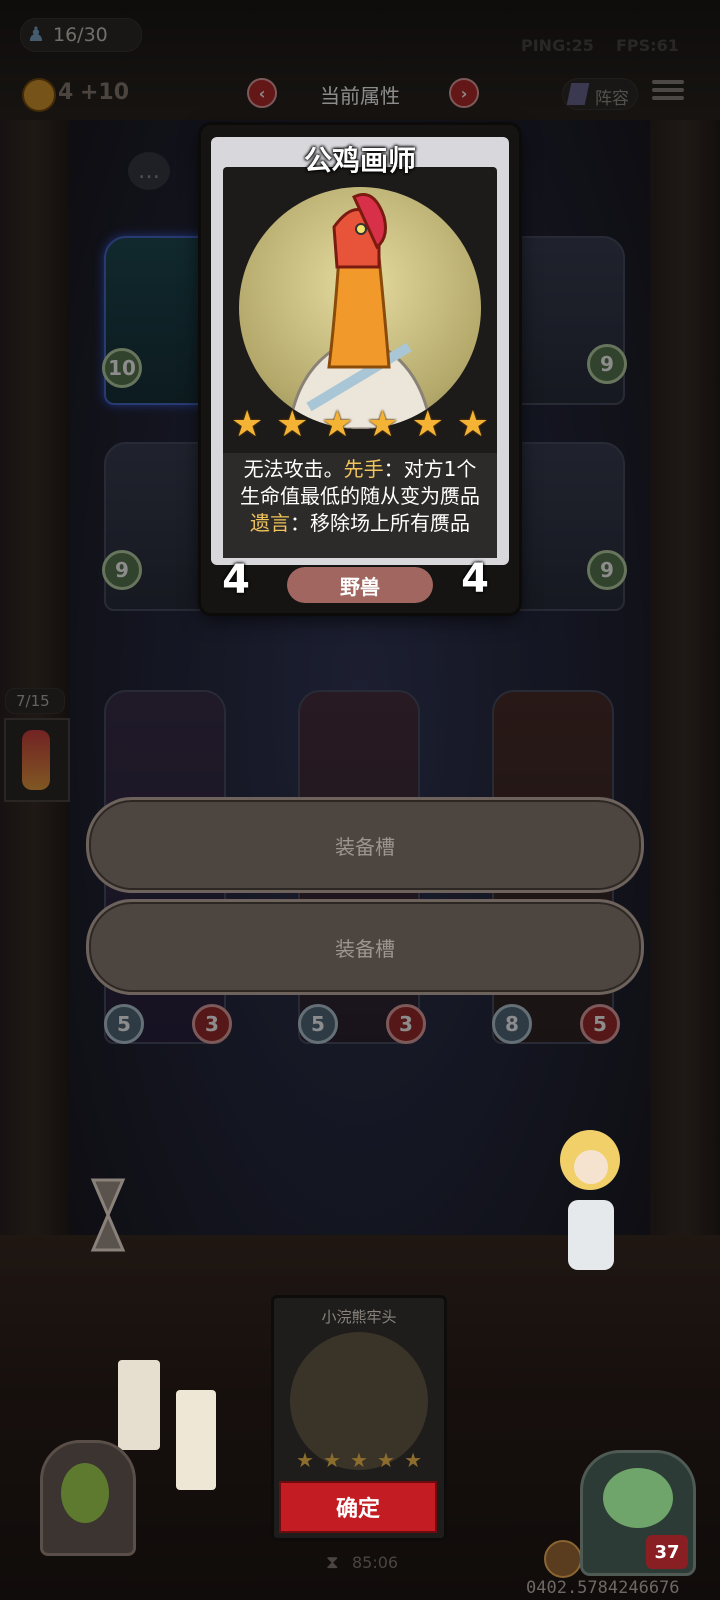 Image resolution: width=720 pixels, height=1600 pixels. Describe the element at coordinates (563, 1559) in the screenshot. I see `gold-upgrade-icon` at that location.